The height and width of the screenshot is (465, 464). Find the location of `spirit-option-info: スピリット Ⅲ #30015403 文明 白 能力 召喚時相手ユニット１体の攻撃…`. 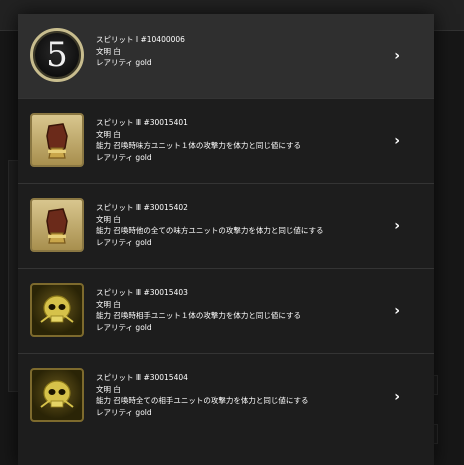

spirit-option-info: スピリット Ⅲ #30015403 文明 白 能力 召喚時相手ユニット１体の攻撃… is located at coordinates (246, 310).